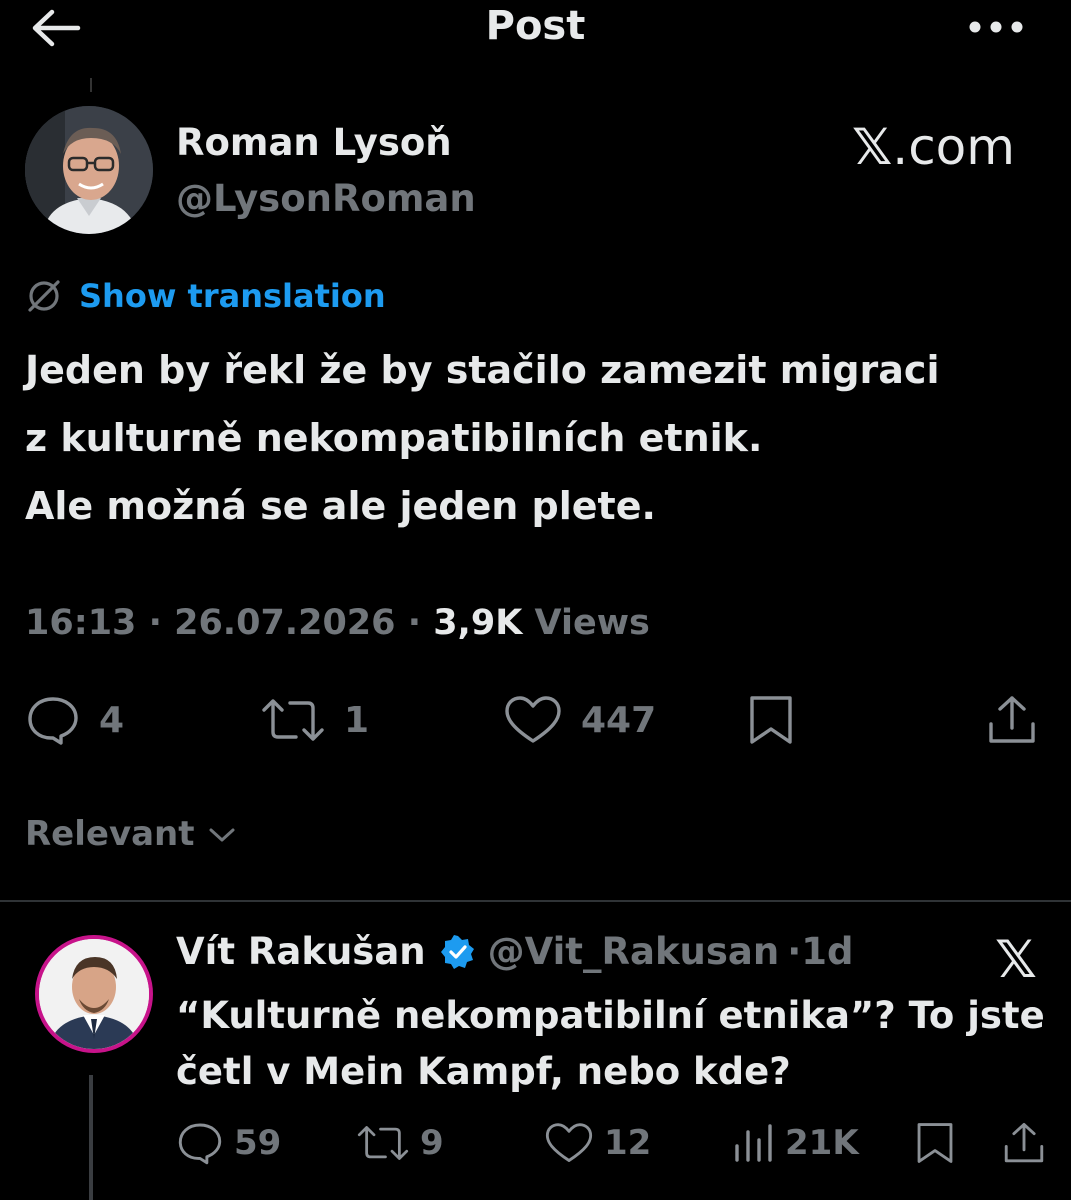 The height and width of the screenshot is (1200, 1071). I want to click on reply-author-name: Vít Rakušan, so click(301, 951).